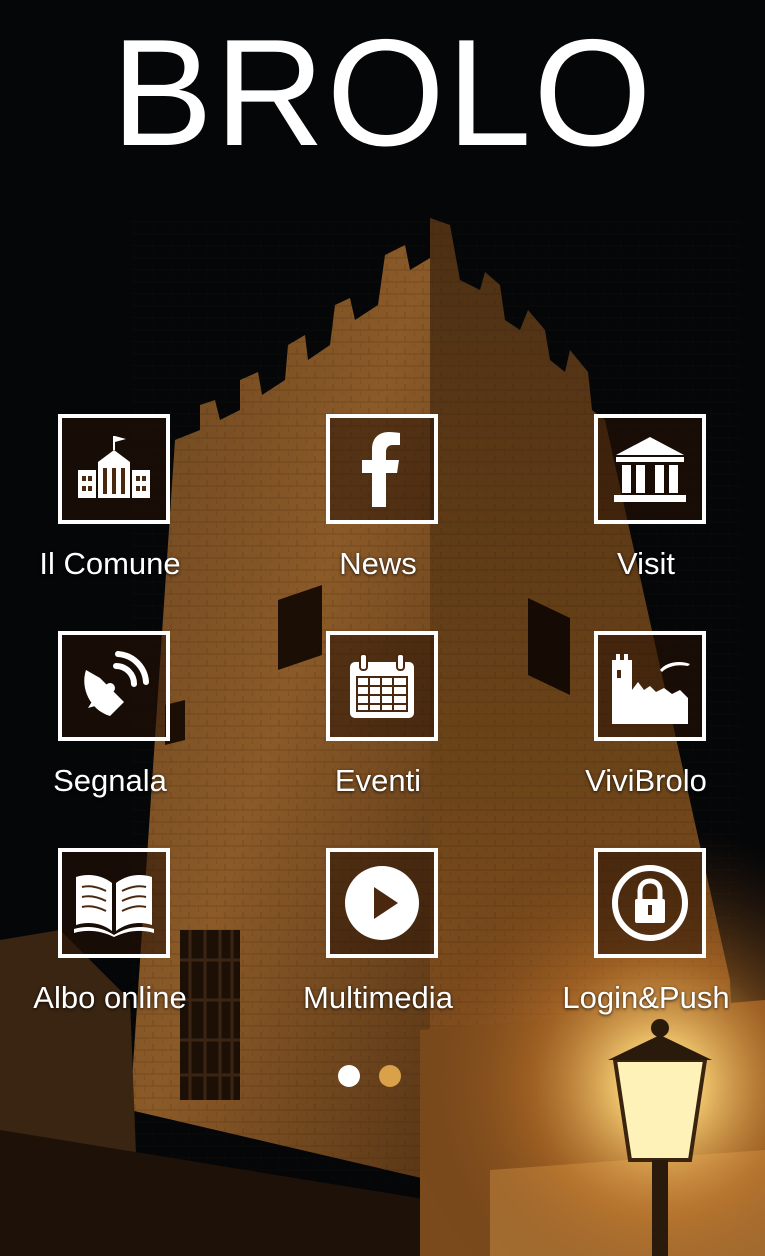 This screenshot has height=1256, width=765. I want to click on satellite-dish-icon, so click(116, 683).